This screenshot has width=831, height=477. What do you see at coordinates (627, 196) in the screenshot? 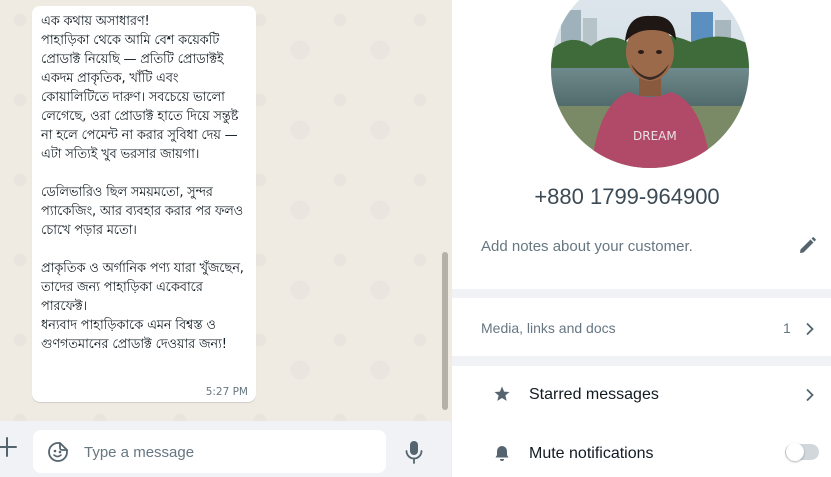
I see `contact-phone: +880 1799-964900` at bounding box center [627, 196].